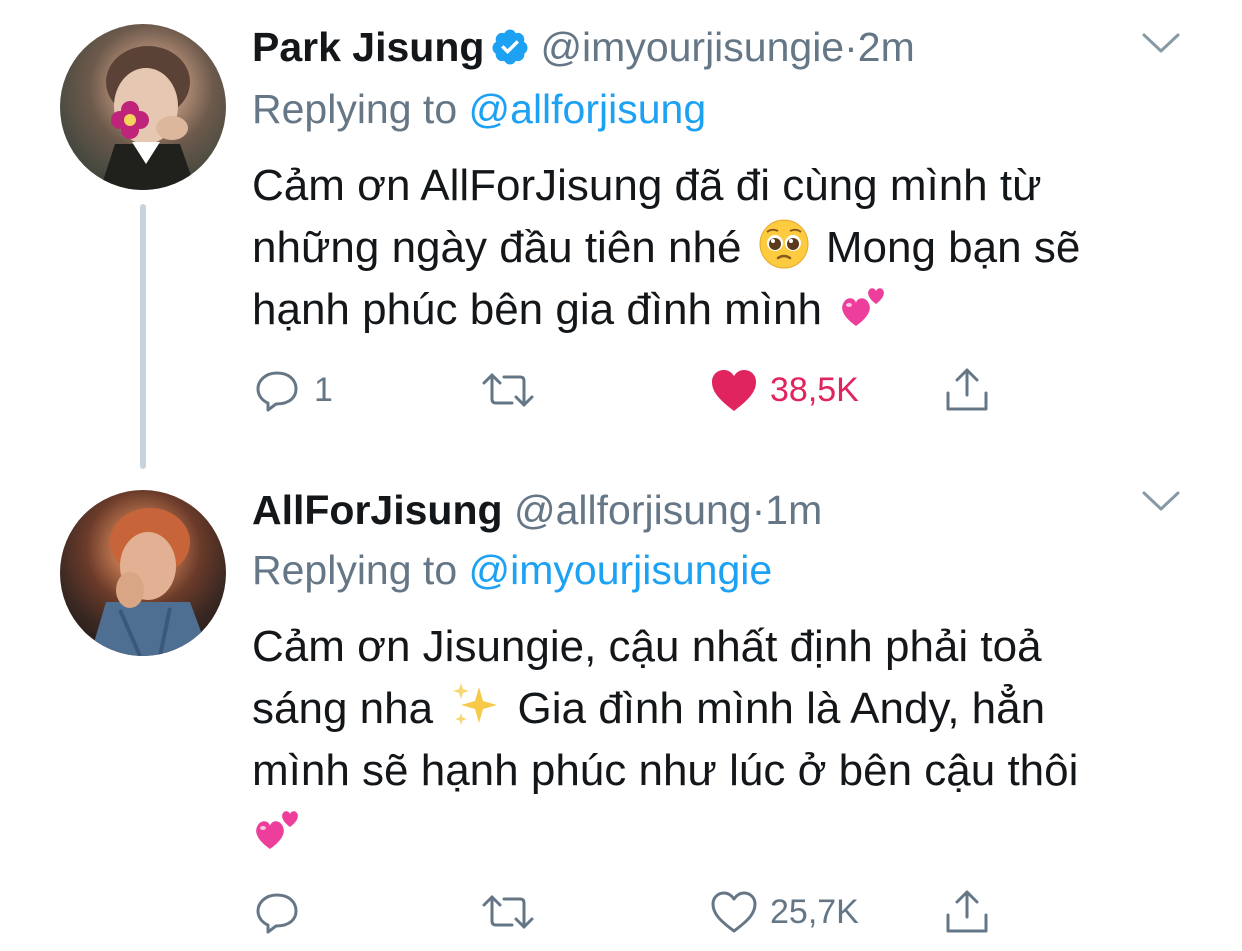  Describe the element at coordinates (793, 510) in the screenshot. I see `timestamp: 1m` at that location.